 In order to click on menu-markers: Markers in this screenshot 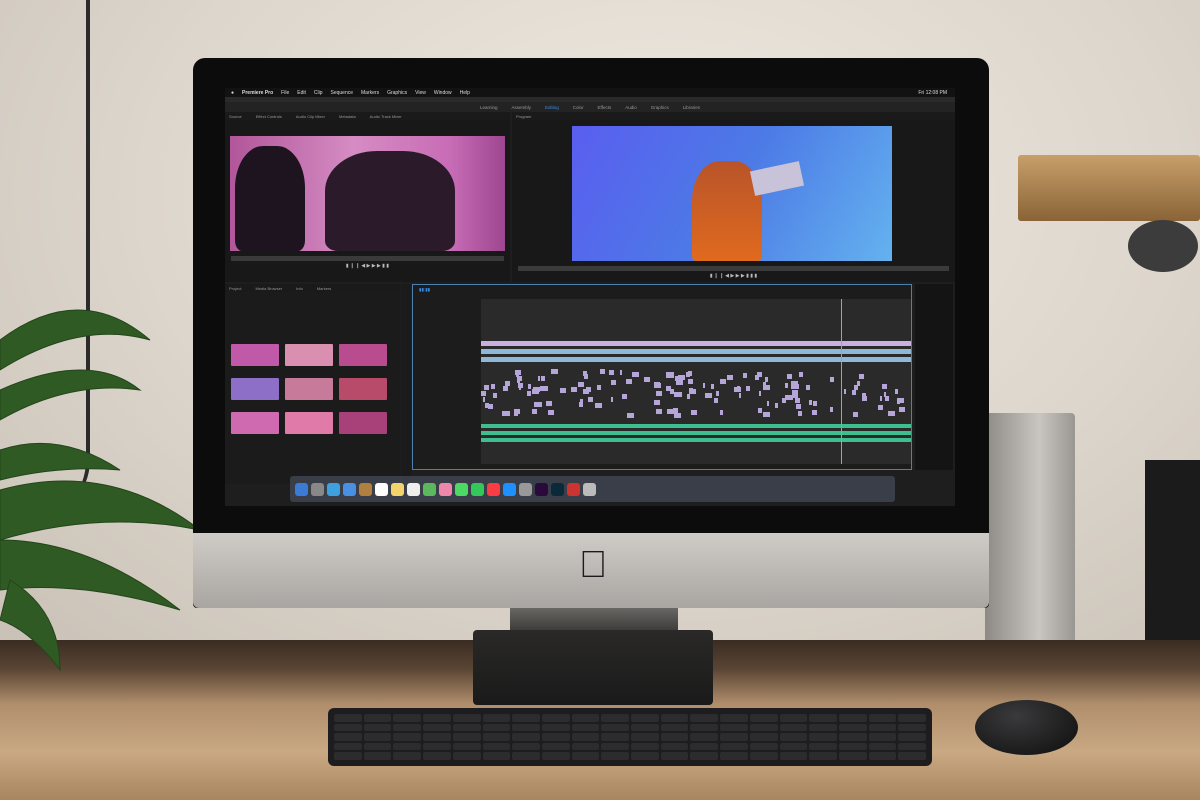, I will do `click(370, 93)`.